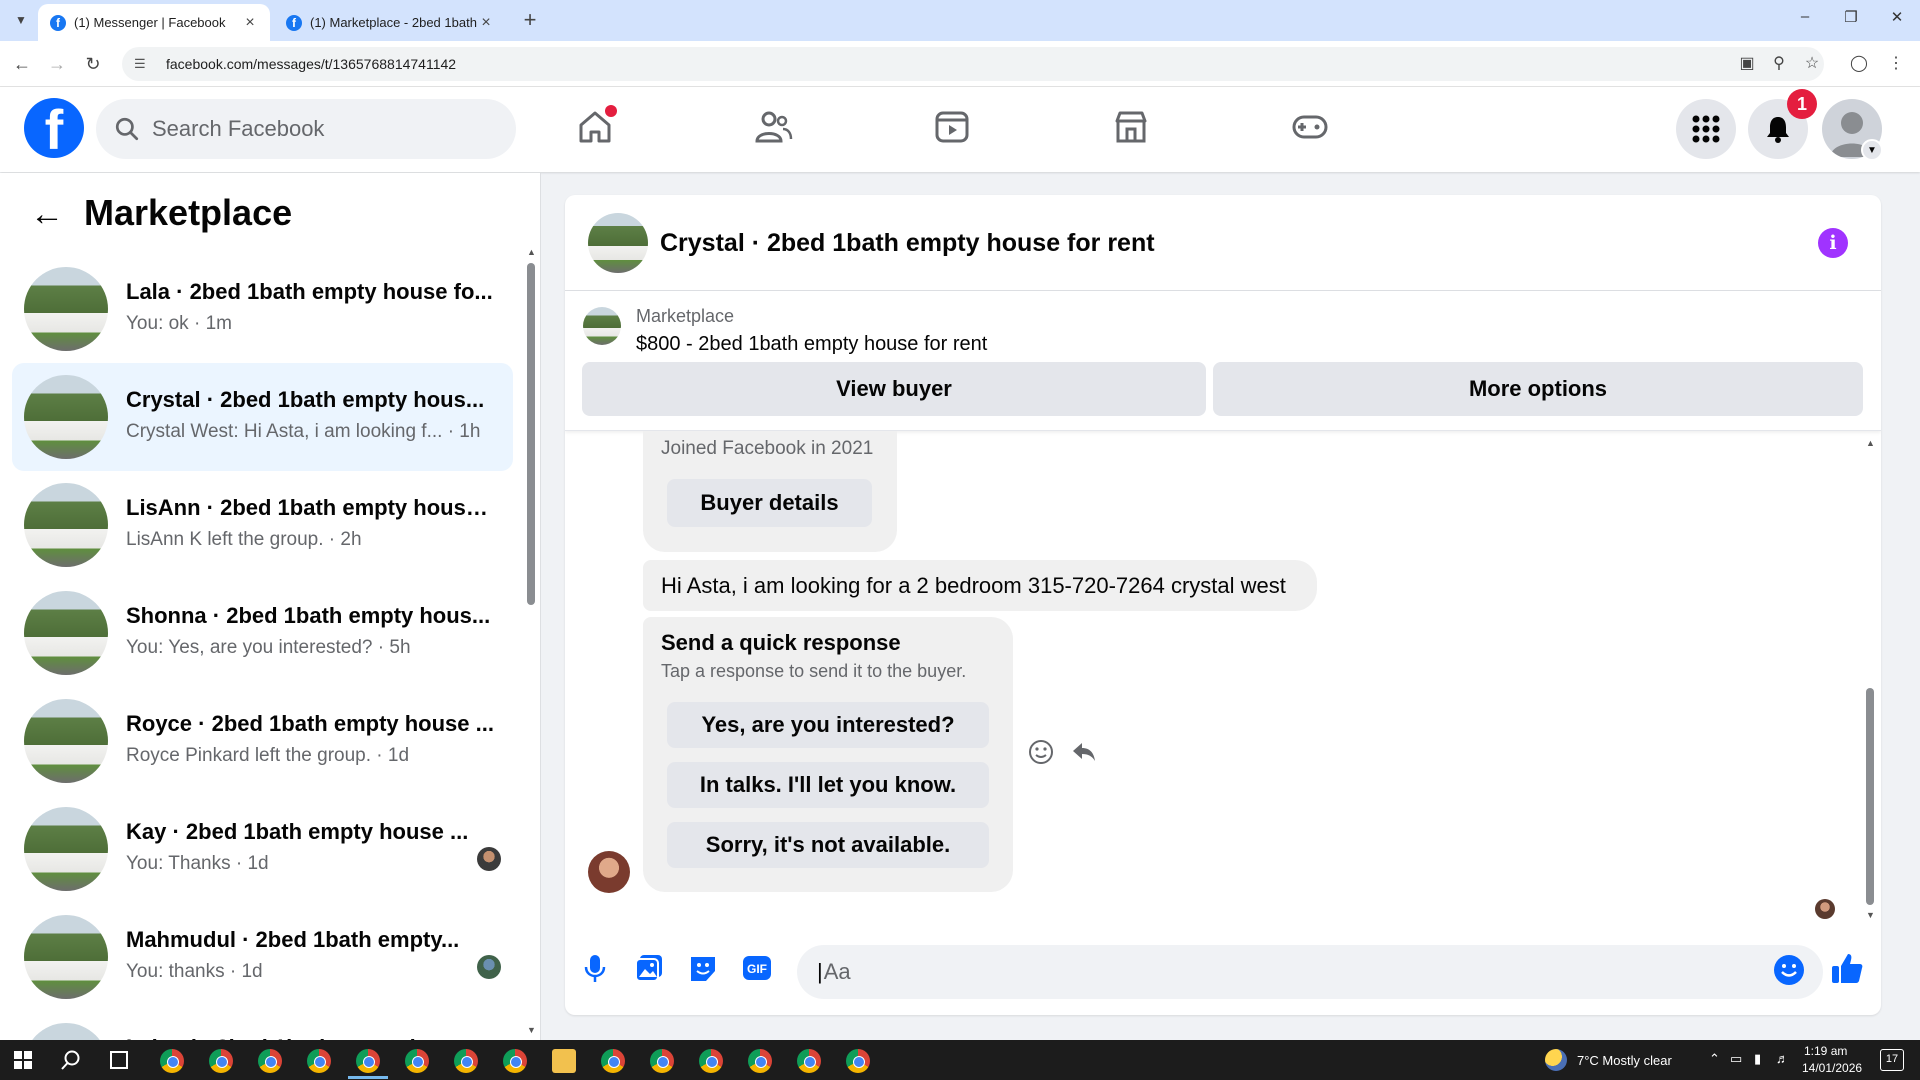 The height and width of the screenshot is (1080, 1920). Describe the element at coordinates (71, 1060) in the screenshot. I see `taskbar-search-icon` at that location.